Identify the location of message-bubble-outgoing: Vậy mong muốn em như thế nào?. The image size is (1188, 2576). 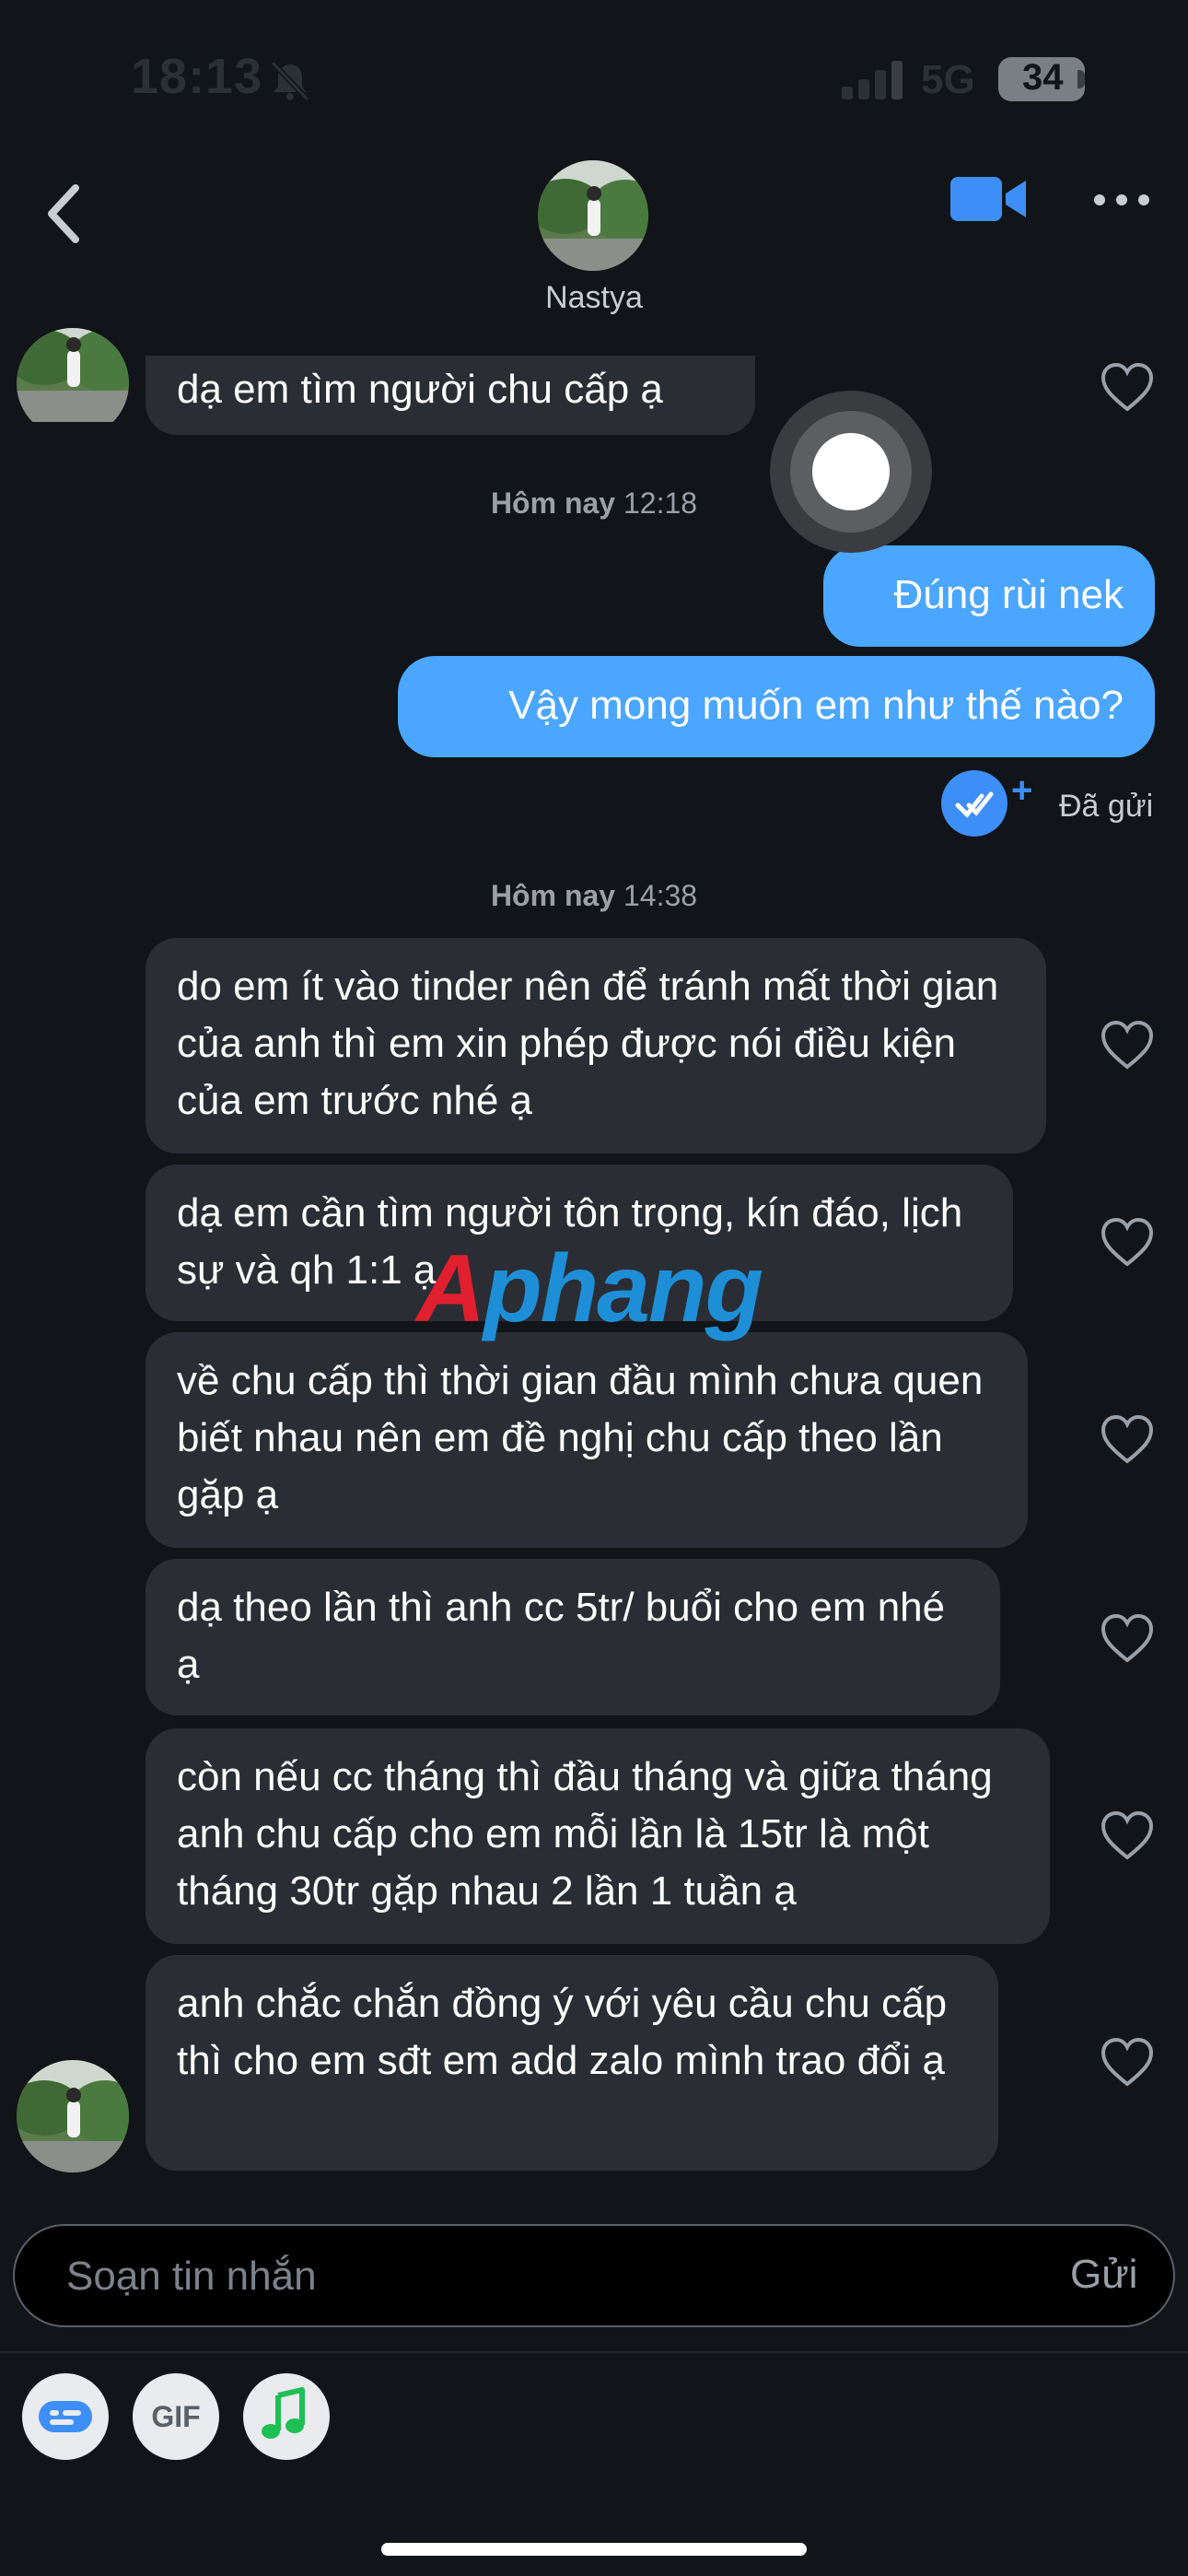
(776, 706).